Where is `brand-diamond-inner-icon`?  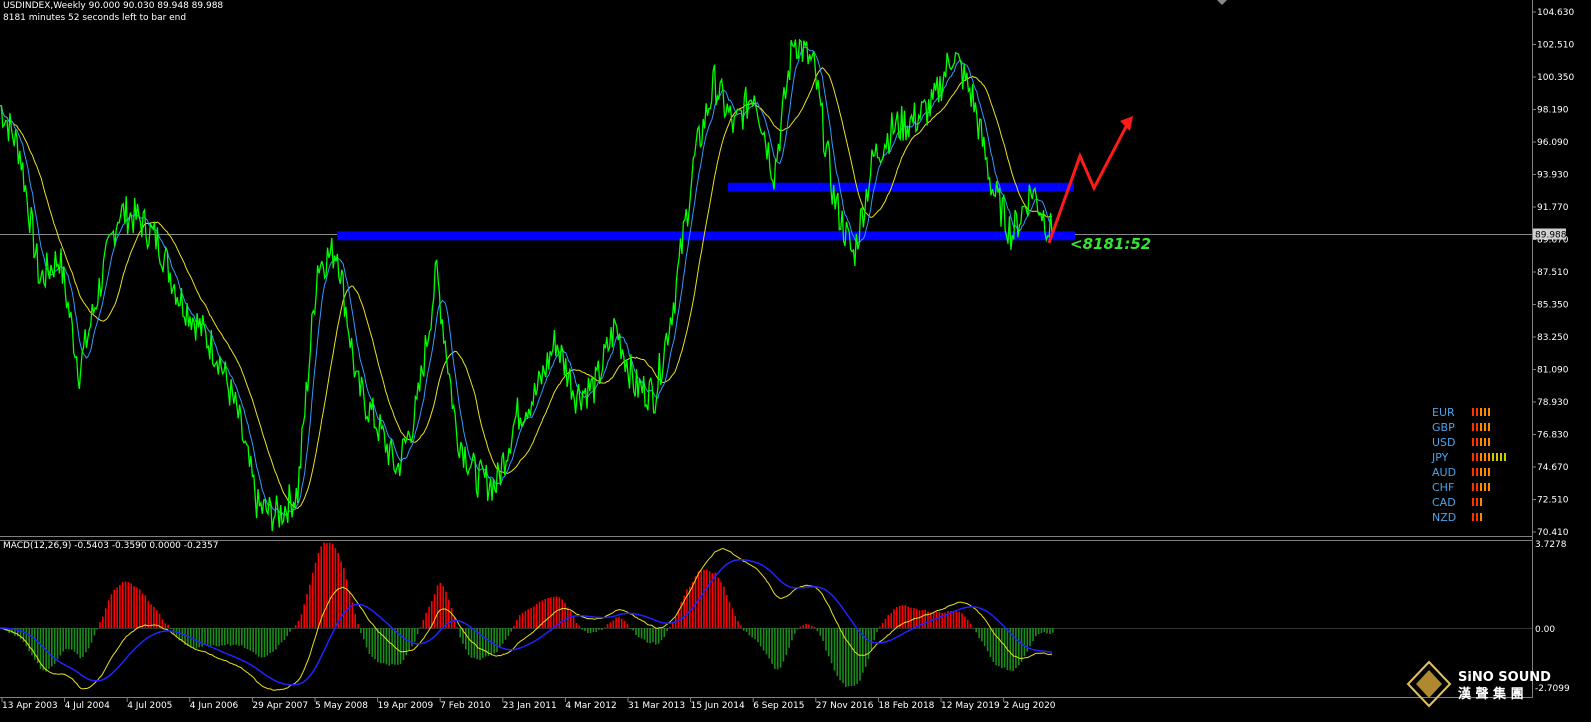
brand-diamond-inner-icon is located at coordinates (1429, 684).